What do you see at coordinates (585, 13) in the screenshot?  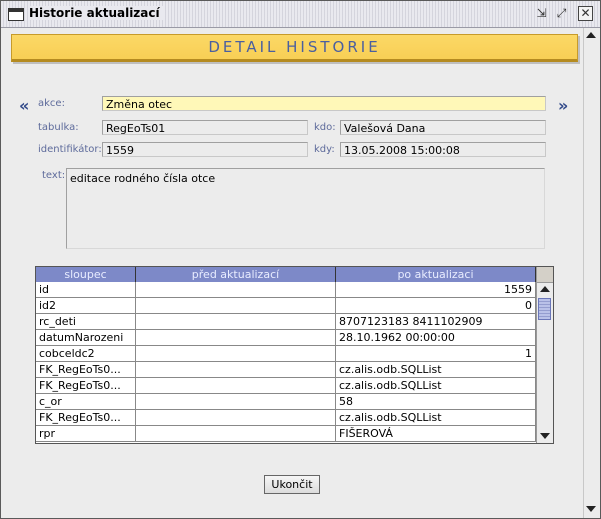 I see `close-icon: ✕` at bounding box center [585, 13].